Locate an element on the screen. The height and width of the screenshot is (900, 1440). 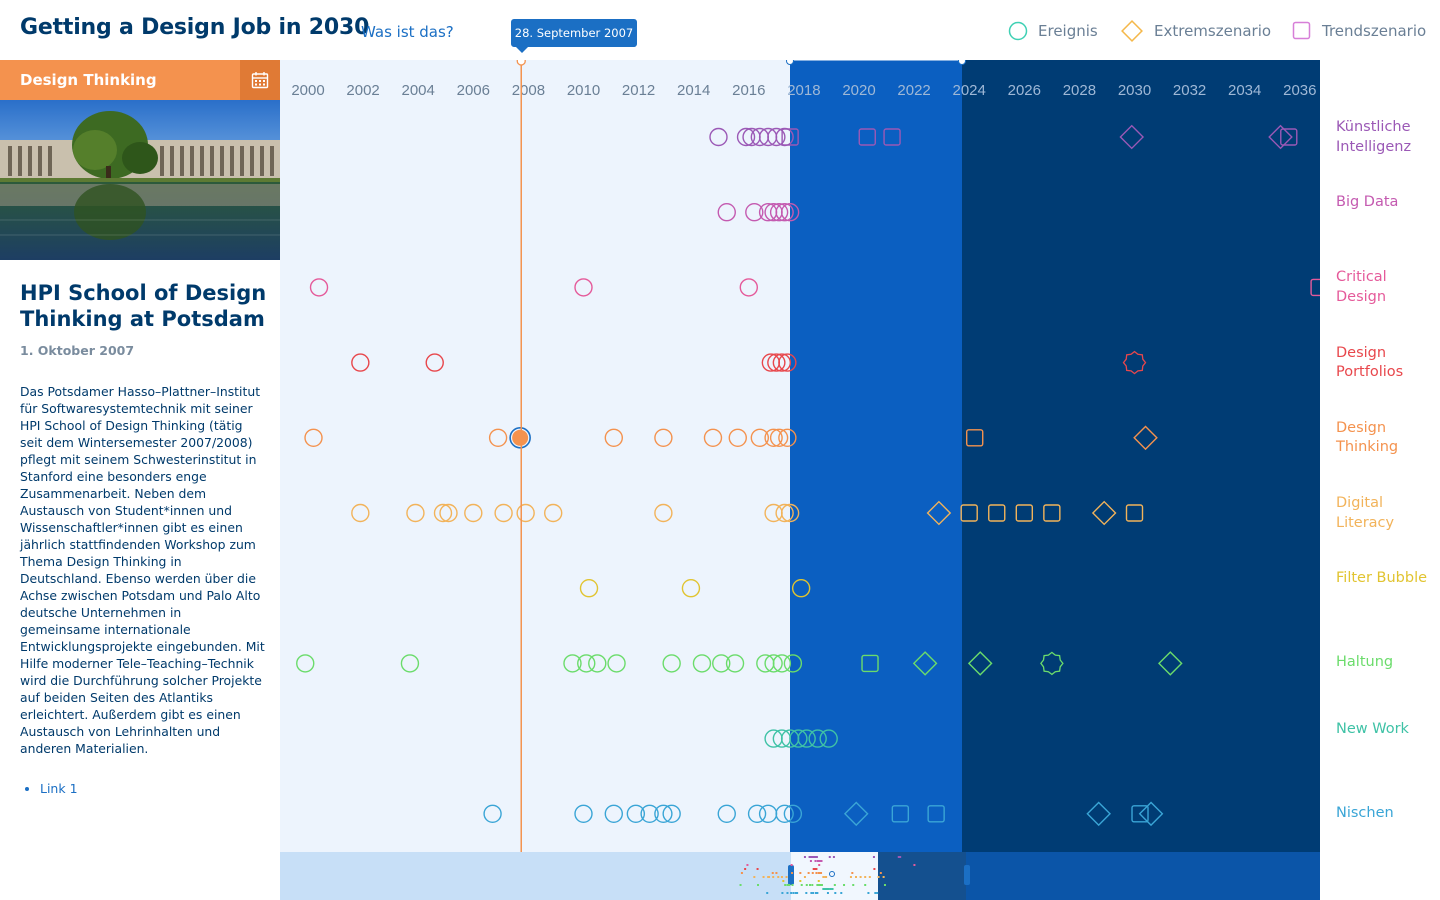
calendar-icon is located at coordinates (260, 80).